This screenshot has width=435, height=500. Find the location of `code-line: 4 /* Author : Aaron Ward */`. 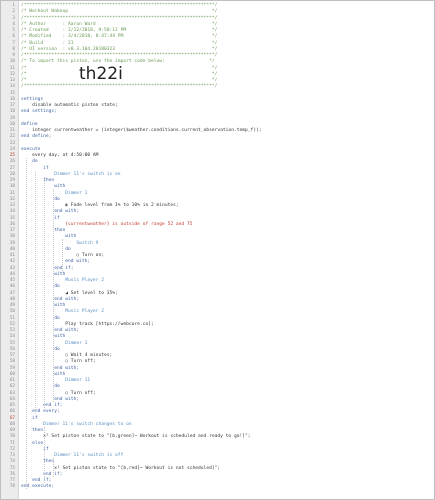

code-line: 4 /* Author : Aaron Ward */ is located at coordinates (217, 25).